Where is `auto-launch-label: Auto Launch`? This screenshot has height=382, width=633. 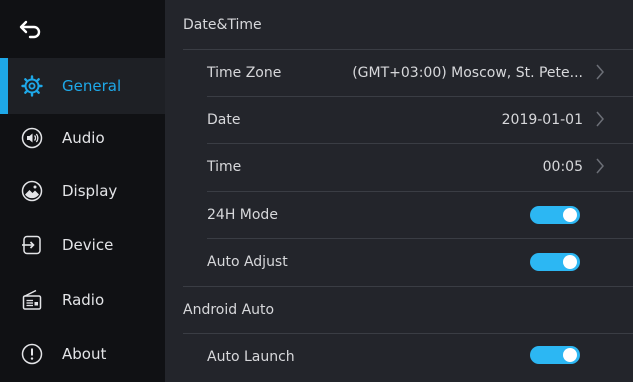 auto-launch-label: Auto Launch is located at coordinates (251, 357).